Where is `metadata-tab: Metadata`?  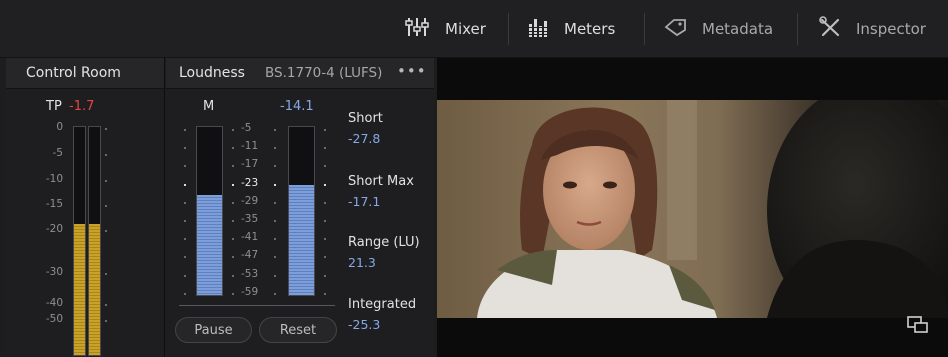
metadata-tab: Metadata is located at coordinates (718, 29).